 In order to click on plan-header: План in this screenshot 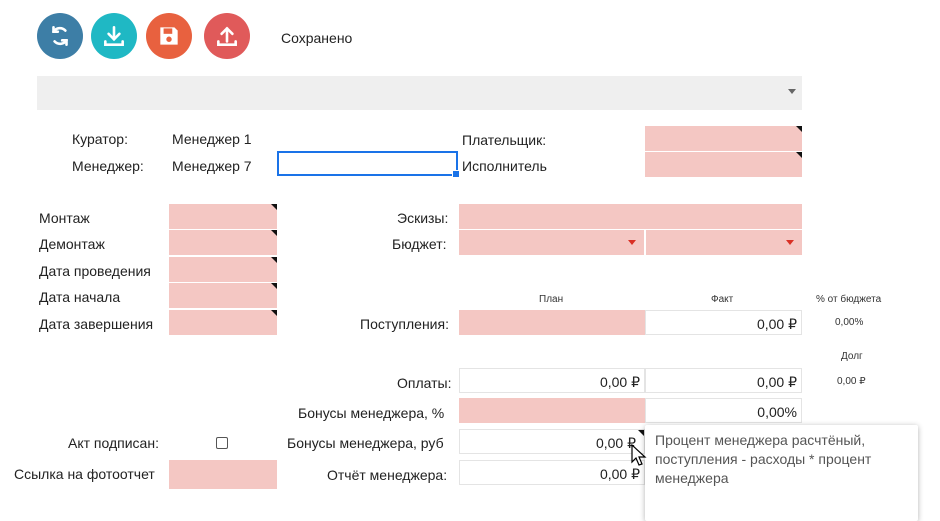, I will do `click(551, 299)`.